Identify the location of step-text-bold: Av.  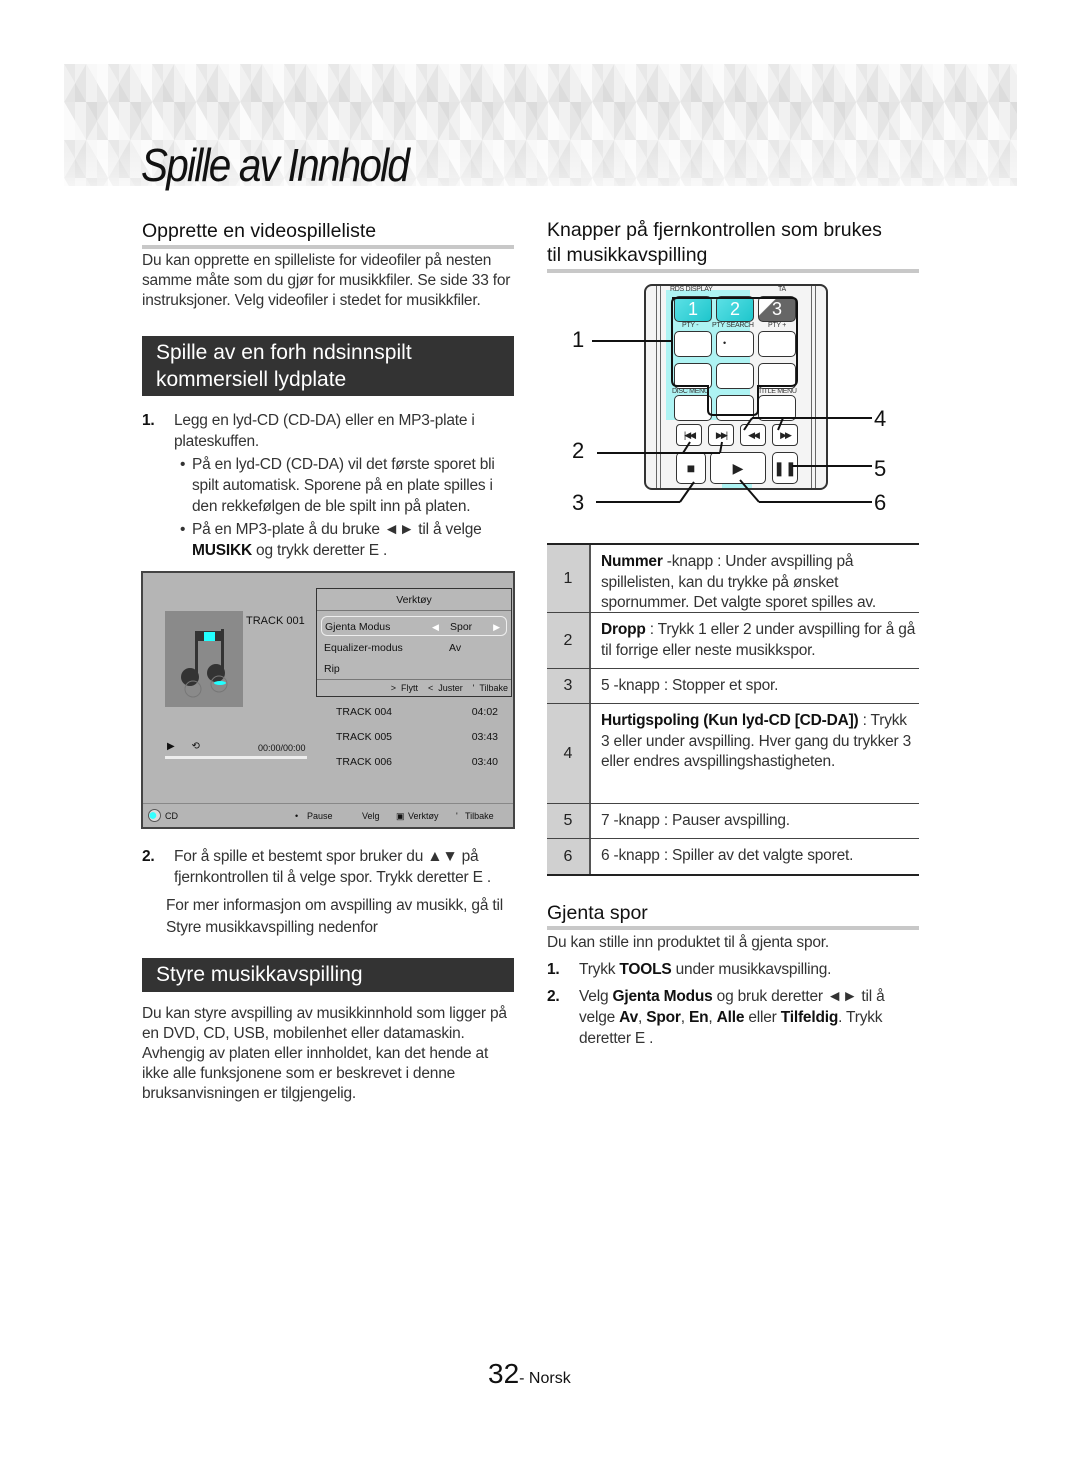
(629, 1017).